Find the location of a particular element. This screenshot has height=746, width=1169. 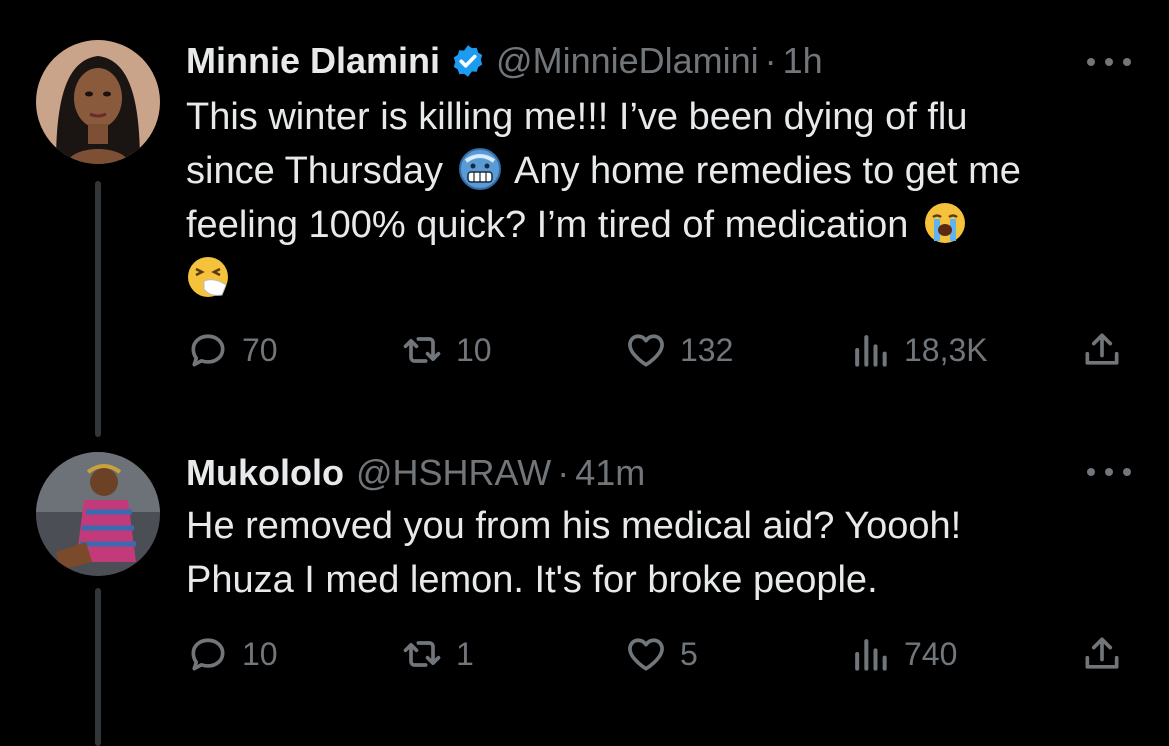

author-name: Minnie Dlamini is located at coordinates (313, 61).